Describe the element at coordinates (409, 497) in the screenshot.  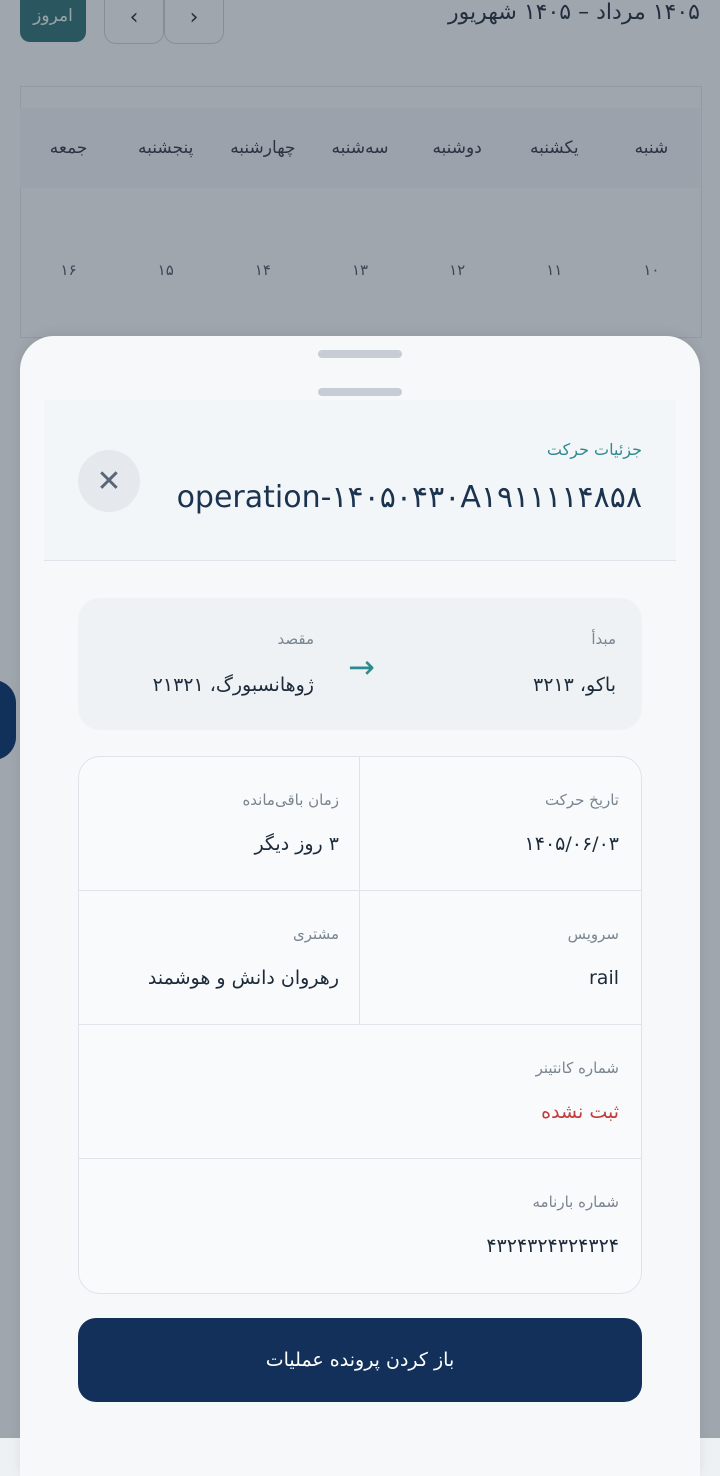
I see `operation-title: operation-۱۴۰۵۰۴۳۰A۱۹۱۱۱۱۴۸۵۸` at that location.